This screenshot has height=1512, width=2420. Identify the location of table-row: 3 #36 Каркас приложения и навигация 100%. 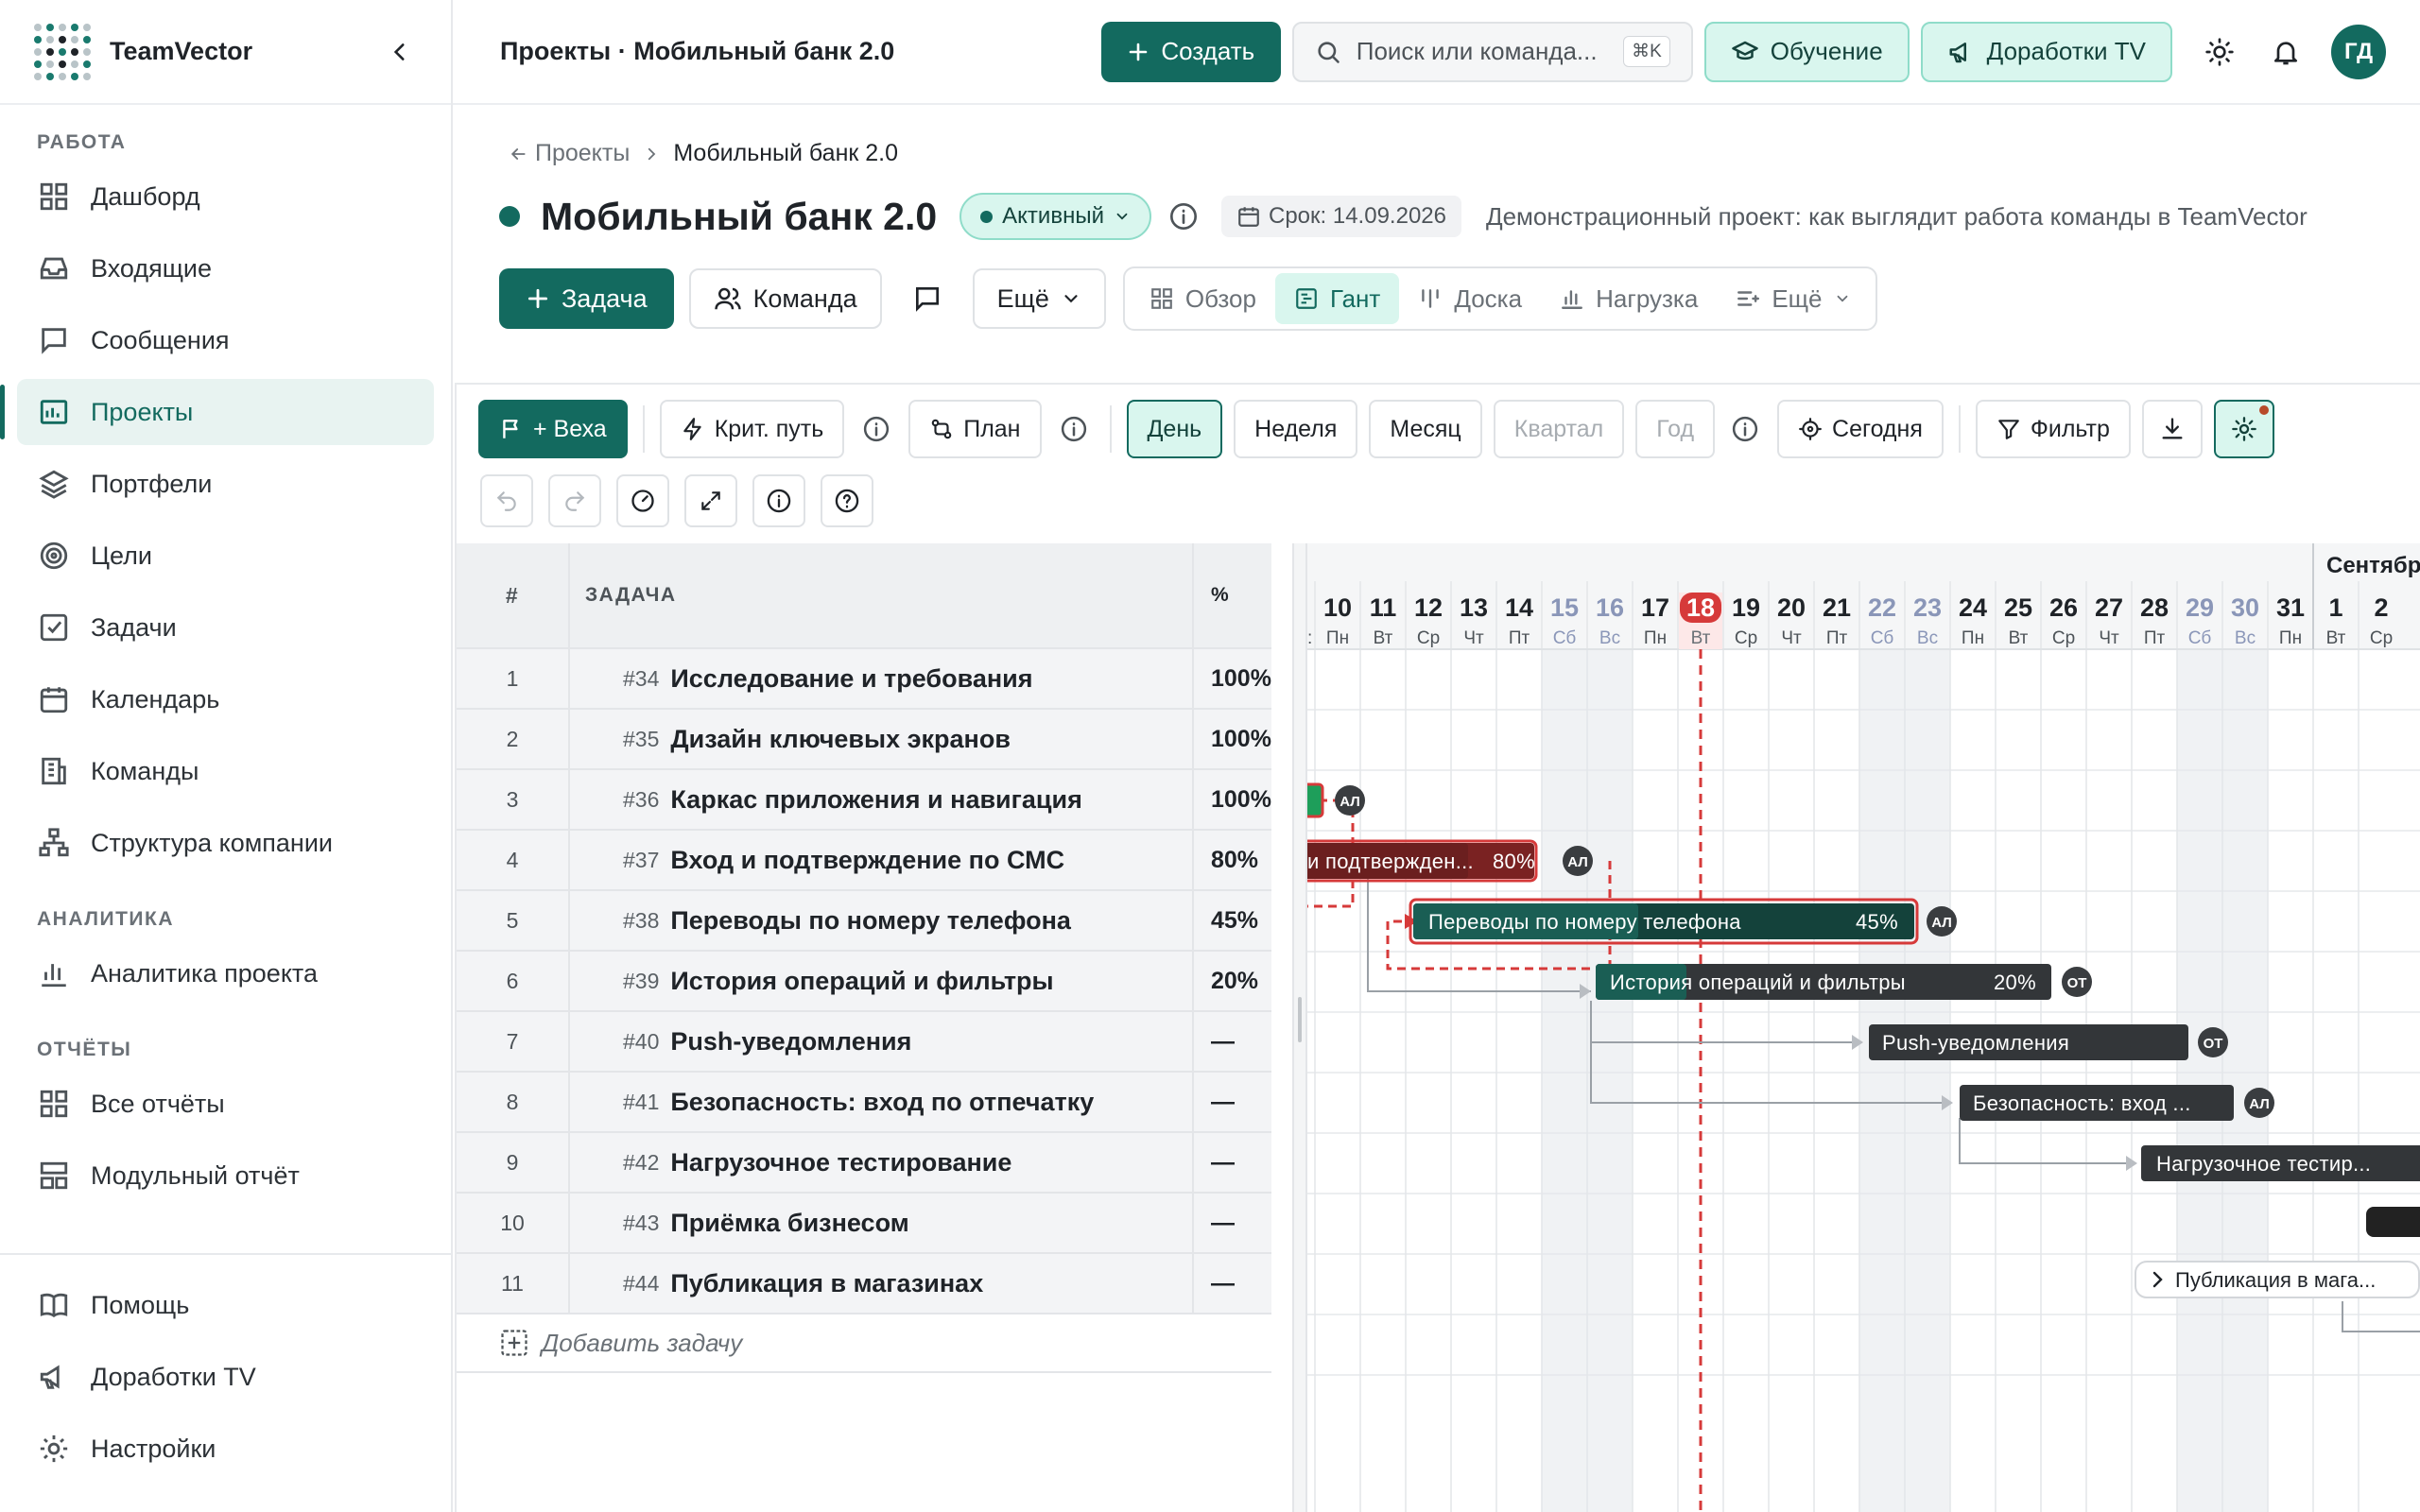
(864, 800).